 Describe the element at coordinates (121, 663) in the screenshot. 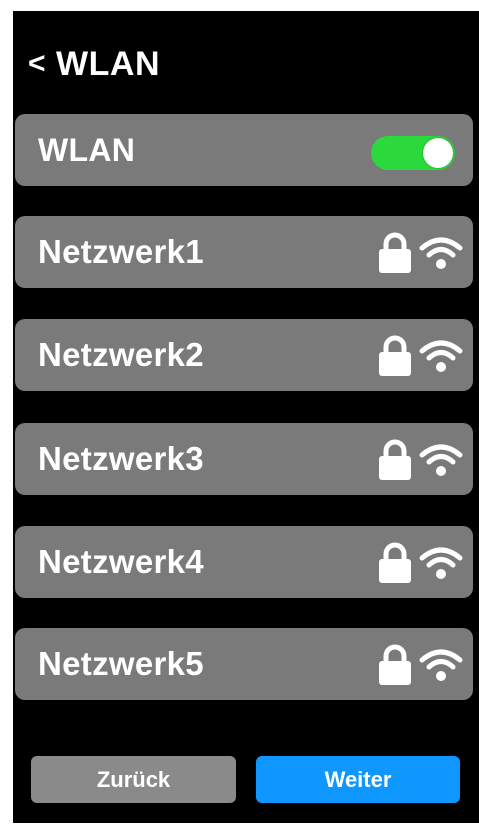

I see `network-name: Netzwerk5` at that location.